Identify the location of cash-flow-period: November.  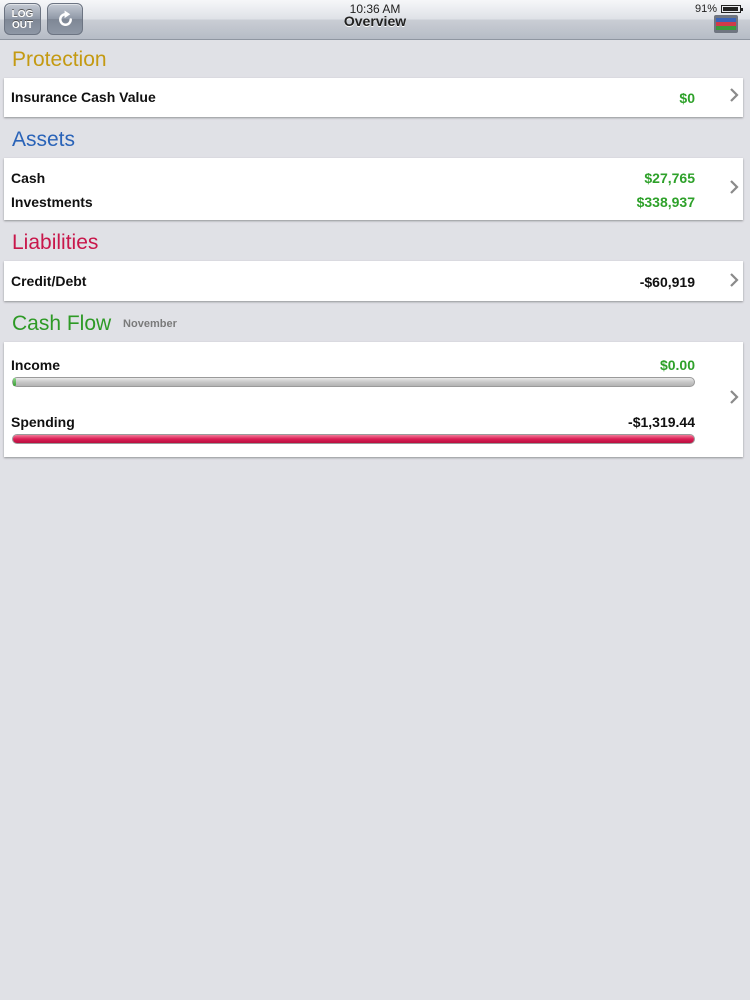
(150, 324).